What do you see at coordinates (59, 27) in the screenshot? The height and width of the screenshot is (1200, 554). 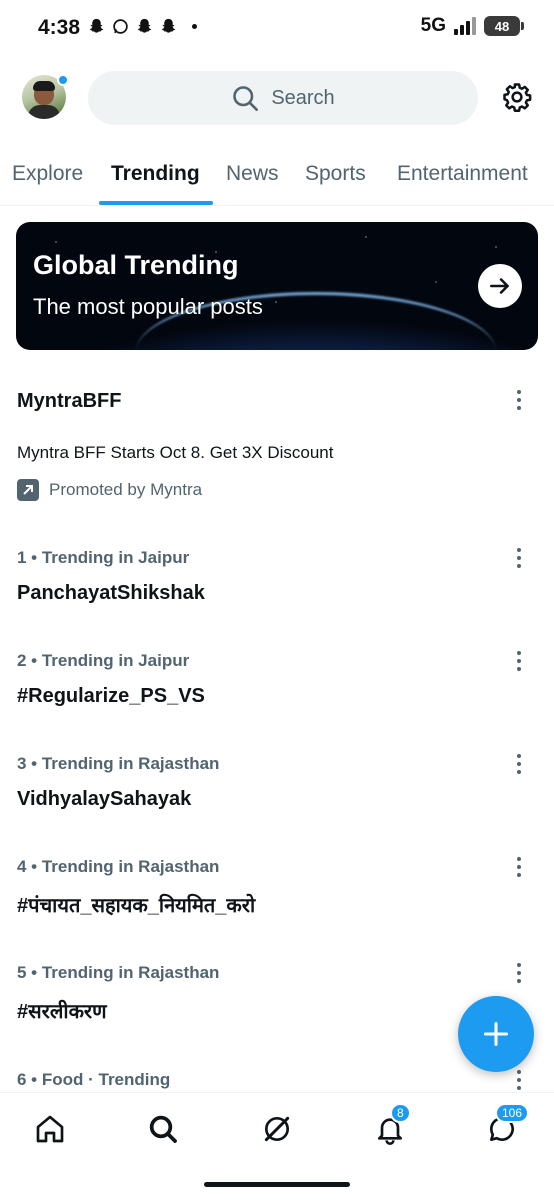 I see `status-time: 4:38` at bounding box center [59, 27].